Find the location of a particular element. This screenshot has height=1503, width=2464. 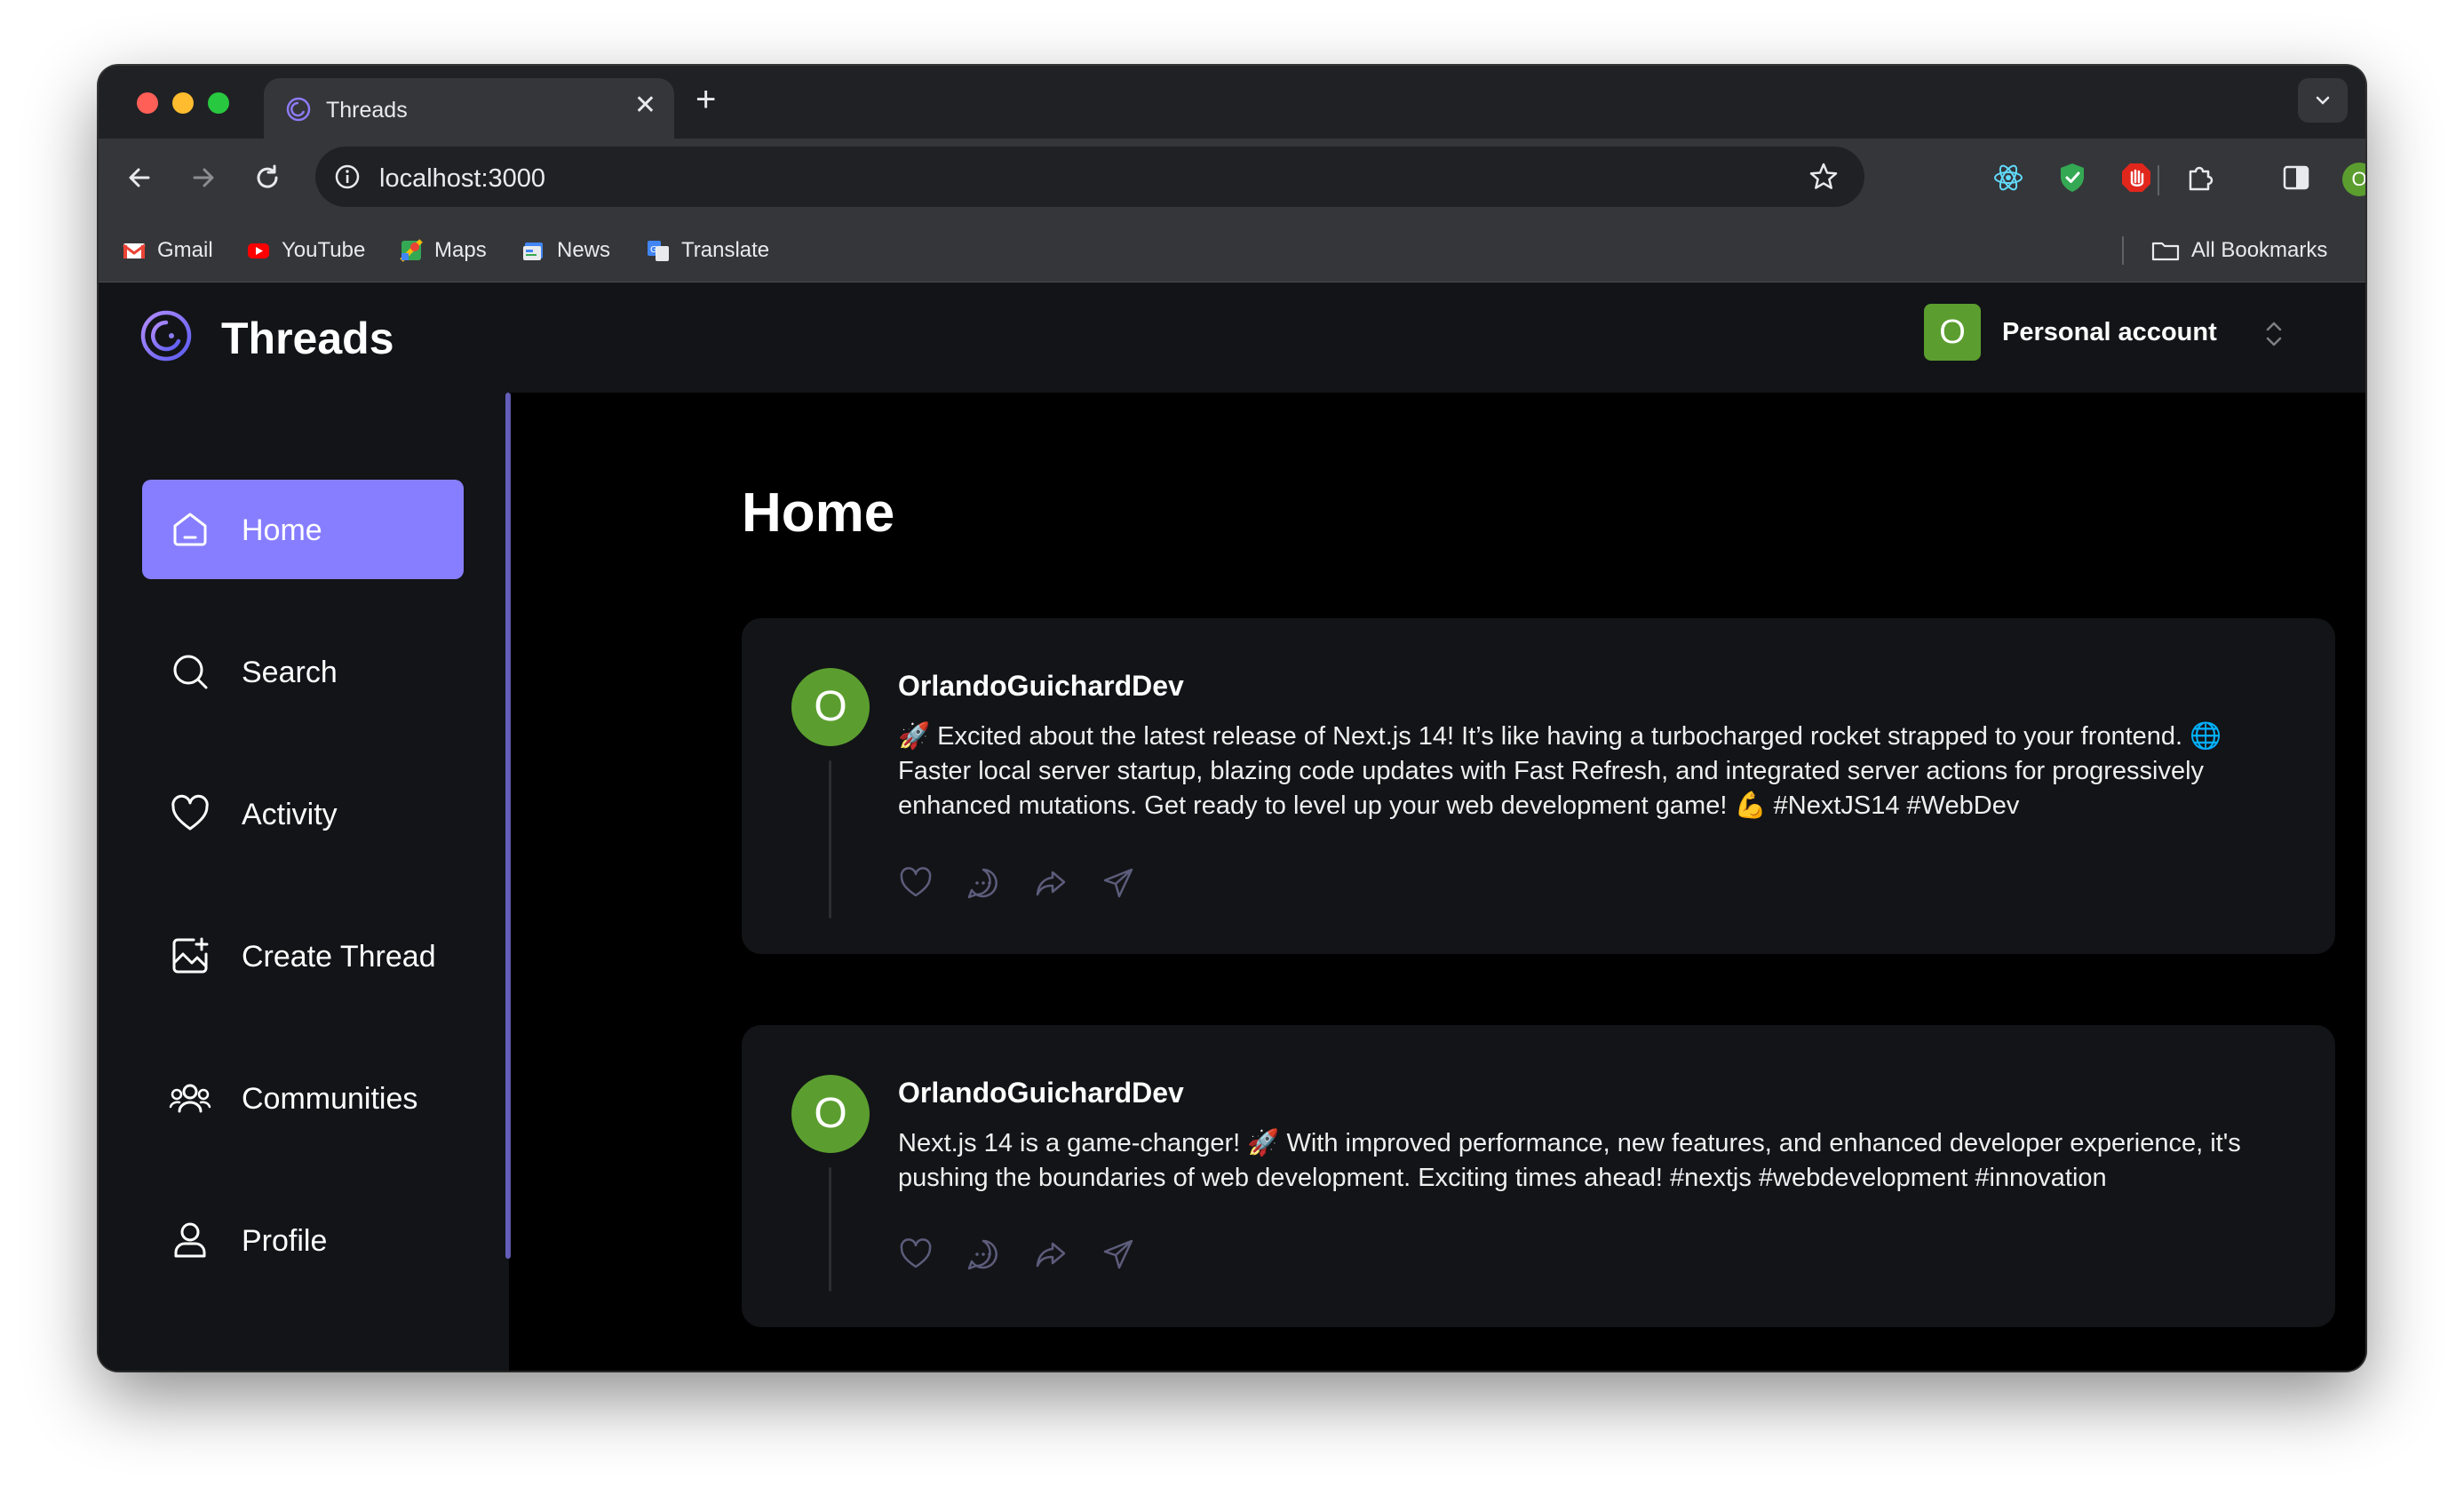

browser-tab: Threads ✕ is located at coordinates (469, 108).